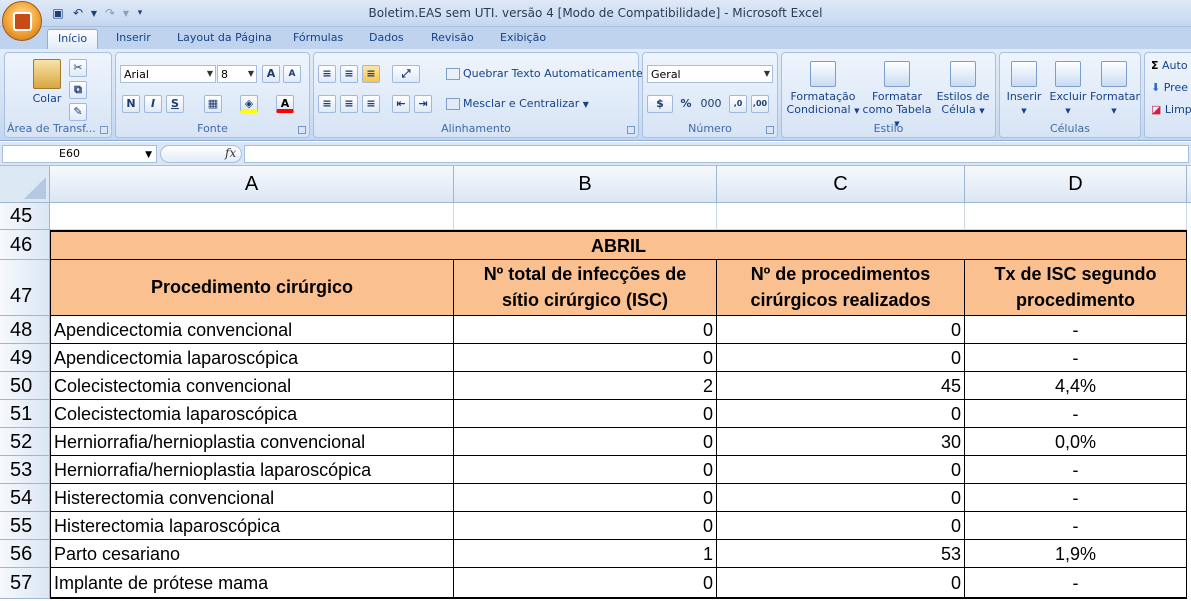 This screenshot has height=601, width=1191. Describe the element at coordinates (716, 154) in the screenshot. I see `formula-input` at that location.